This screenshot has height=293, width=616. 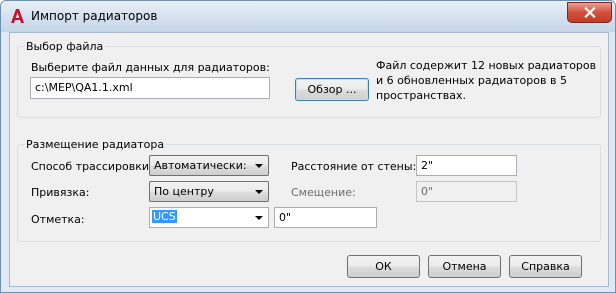 I want to click on elevation-input: 0", so click(x=325, y=217).